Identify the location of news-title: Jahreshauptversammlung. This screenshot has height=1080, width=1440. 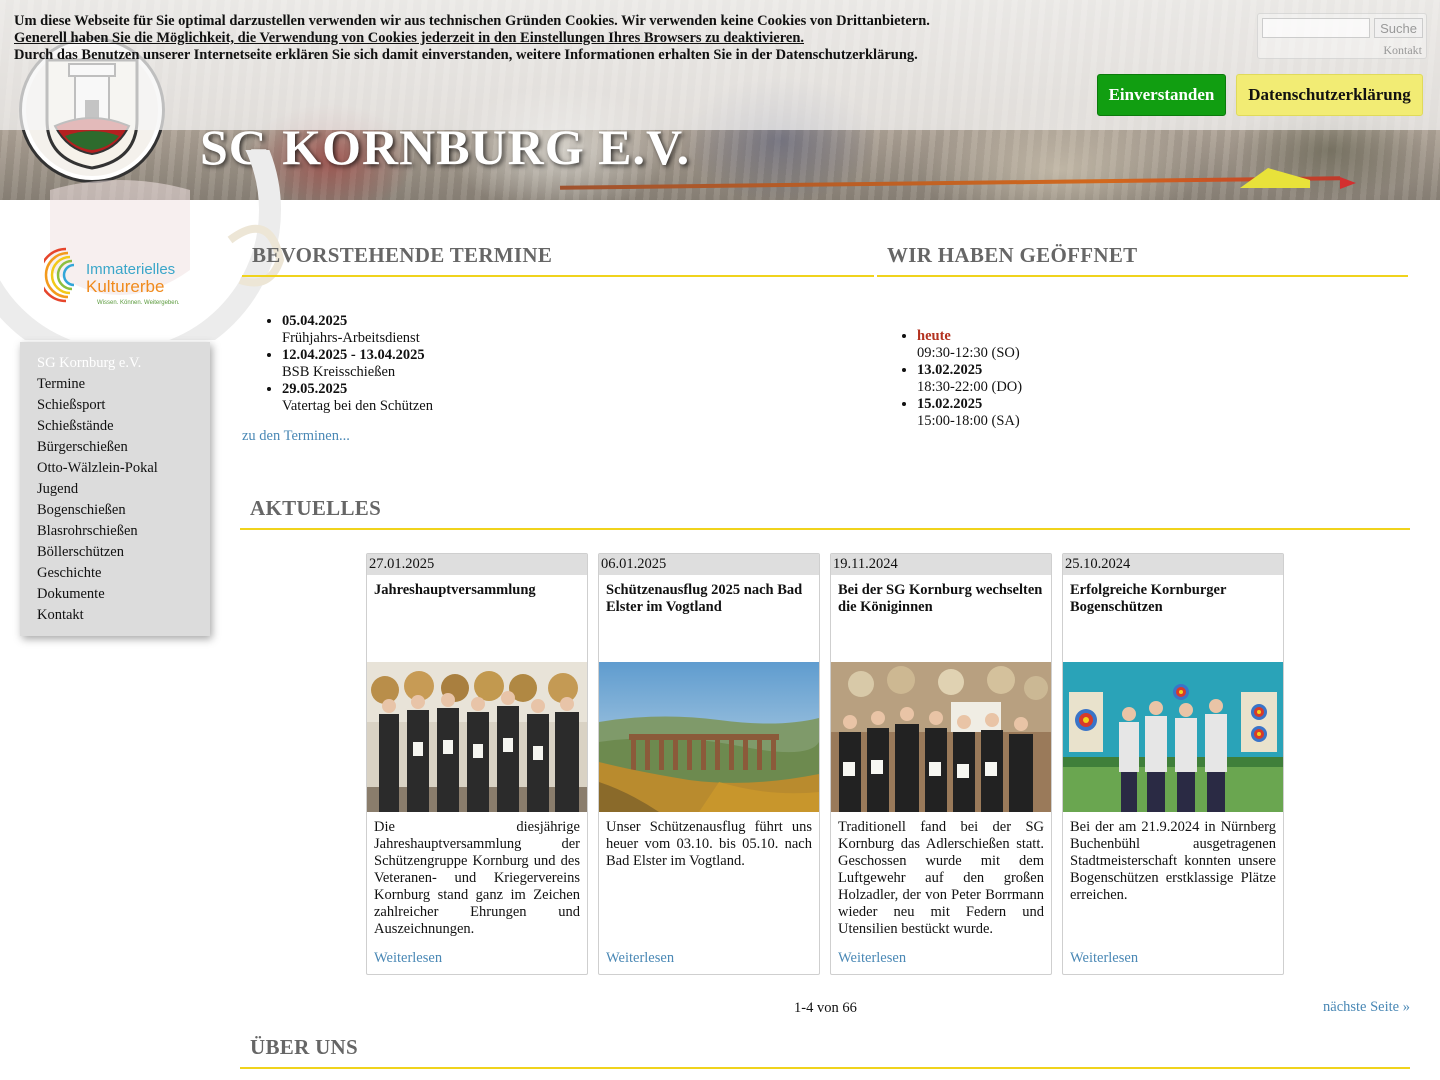
(478, 590).